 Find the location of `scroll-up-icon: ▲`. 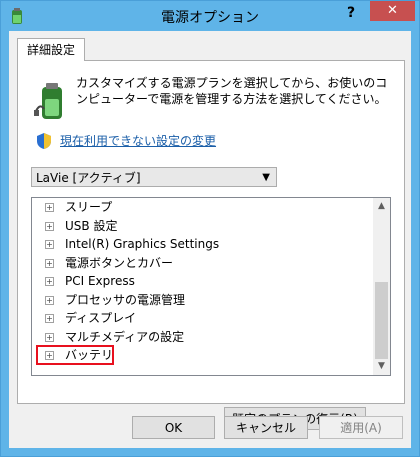

scroll-up-icon: ▲ is located at coordinates (381, 206).